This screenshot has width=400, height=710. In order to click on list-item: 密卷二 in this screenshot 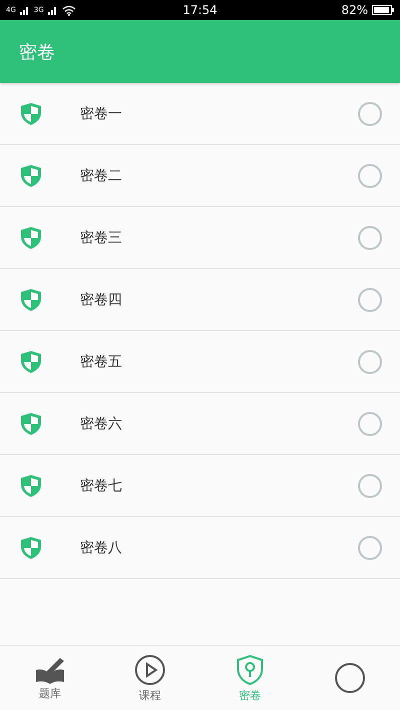, I will do `click(200, 176)`.